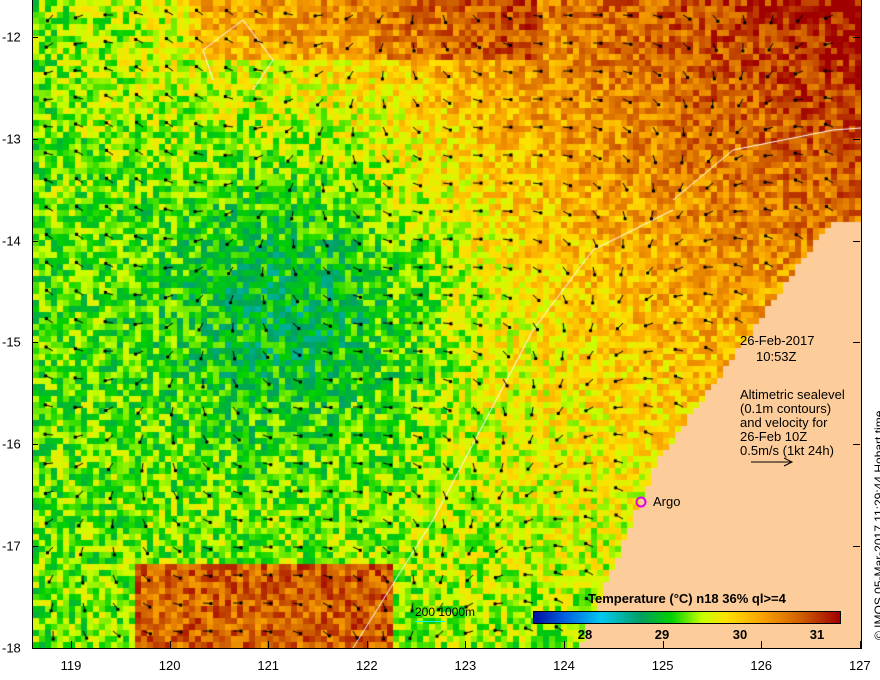  I want to click on lat-tick-label: -15, so click(11, 342).